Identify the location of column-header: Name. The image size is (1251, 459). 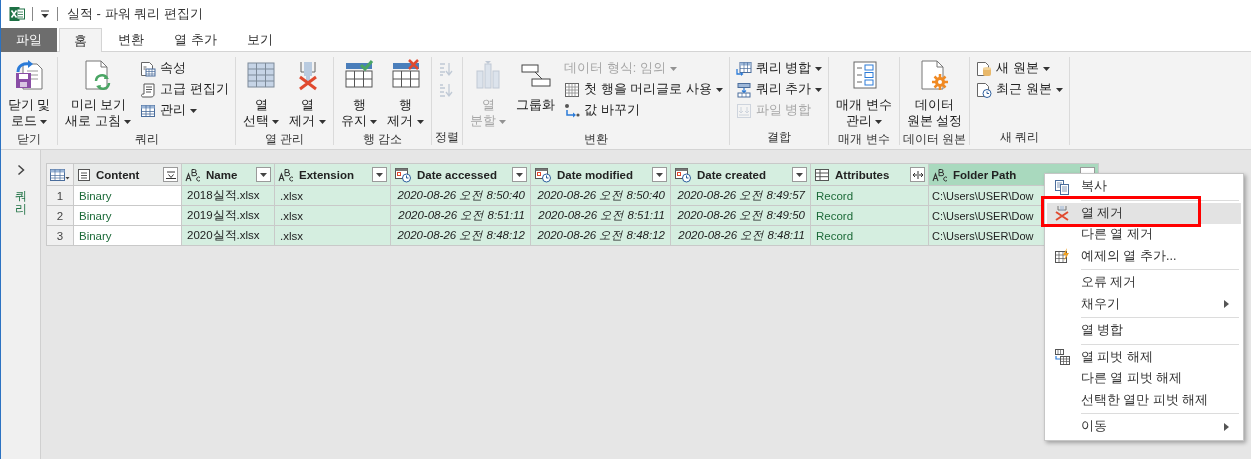
(228, 174).